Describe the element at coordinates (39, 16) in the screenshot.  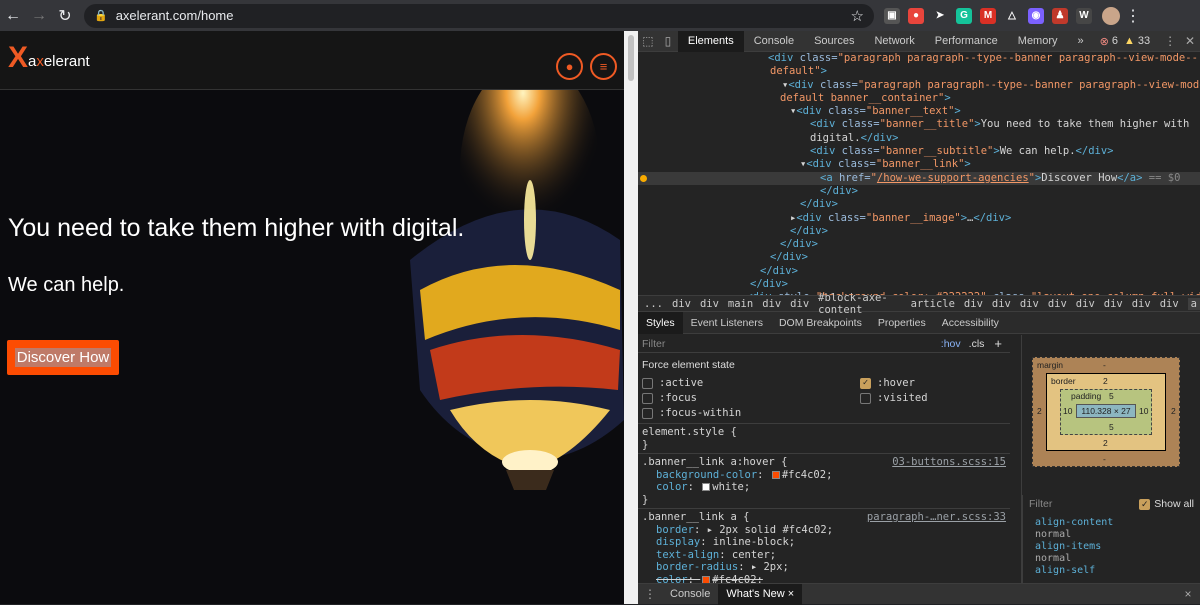
I see `forward-icon: →` at that location.